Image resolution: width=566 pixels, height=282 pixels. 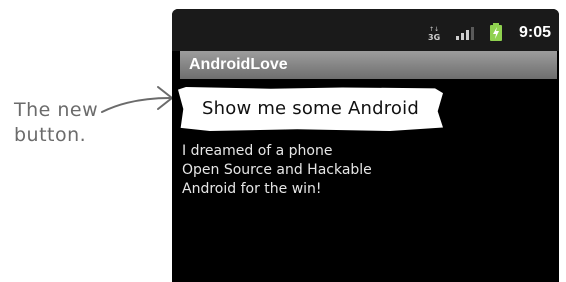 I want to click on lyrics-line-1: I dreamed of a phone, so click(x=257, y=151).